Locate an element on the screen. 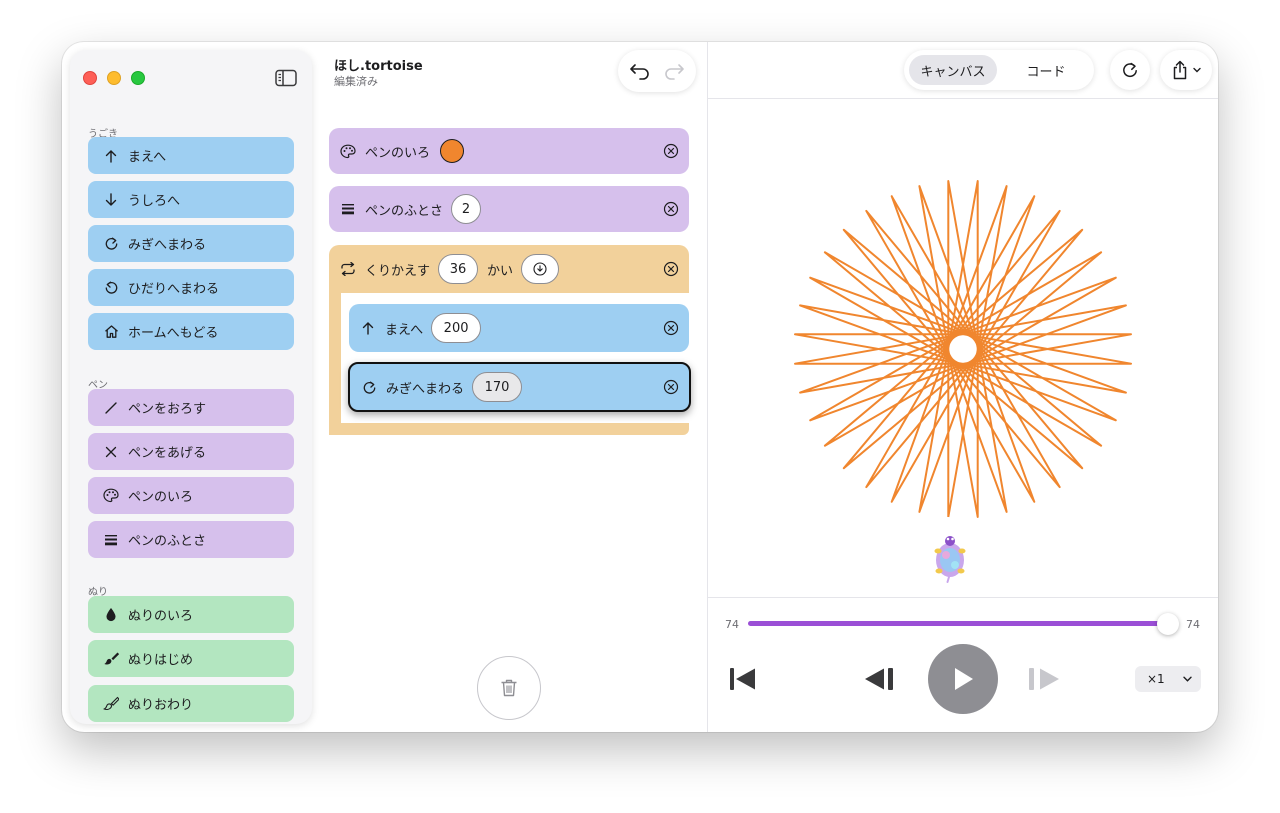  document-title: ほし.tortoise is located at coordinates (378, 66).